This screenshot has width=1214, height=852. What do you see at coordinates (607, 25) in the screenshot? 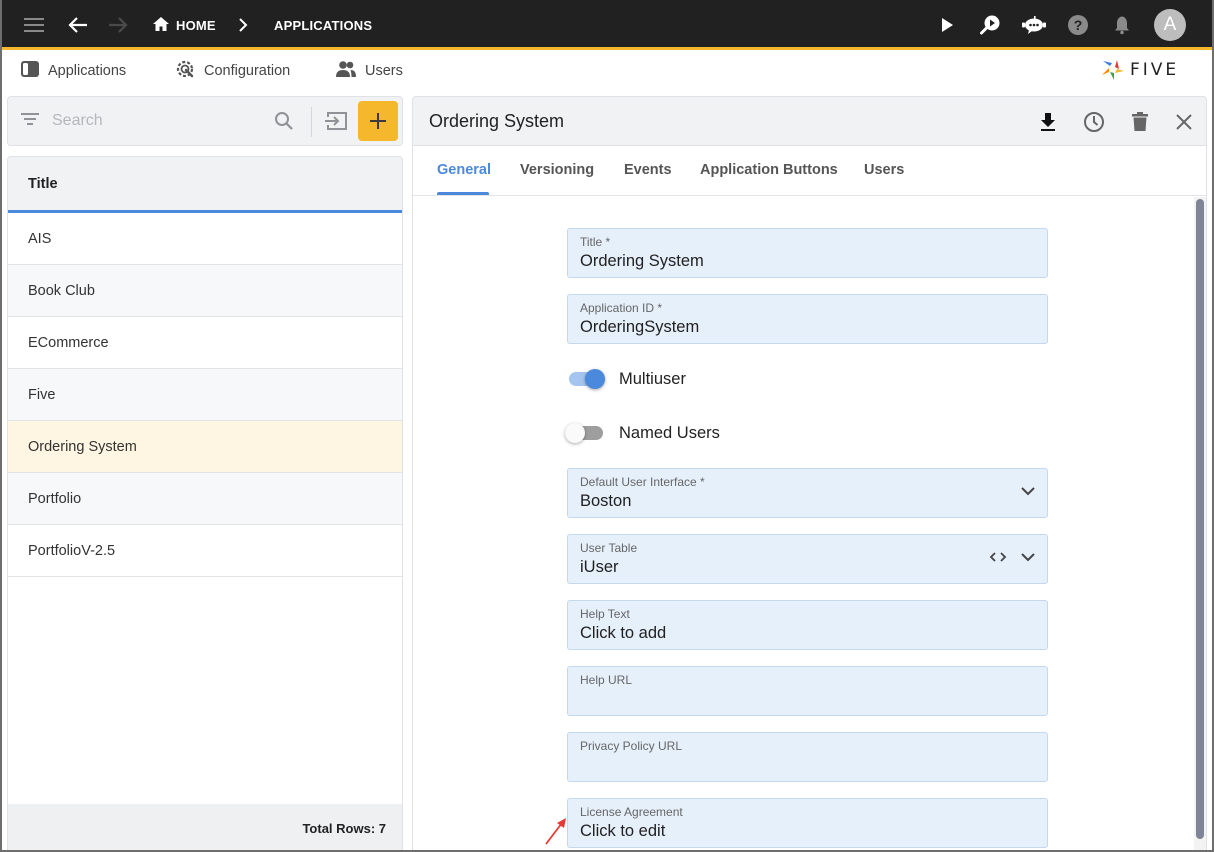
I see `top-bar: HOME APPLICATIONS ? A` at bounding box center [607, 25].